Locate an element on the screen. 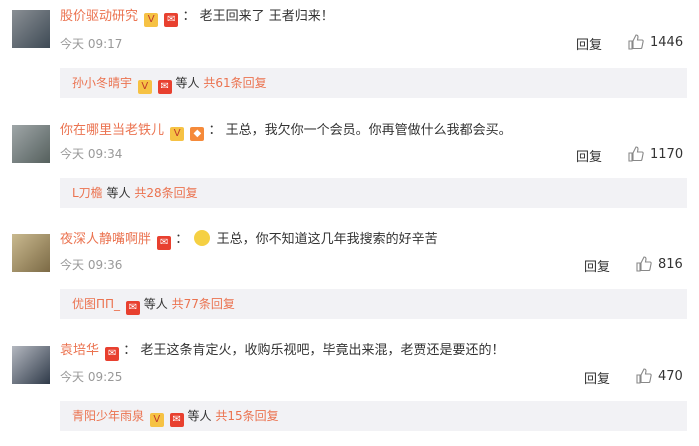 Image resolution: width=699 pixels, height=446 pixels. more-replies-link: 共15条回复 is located at coordinates (246, 416).